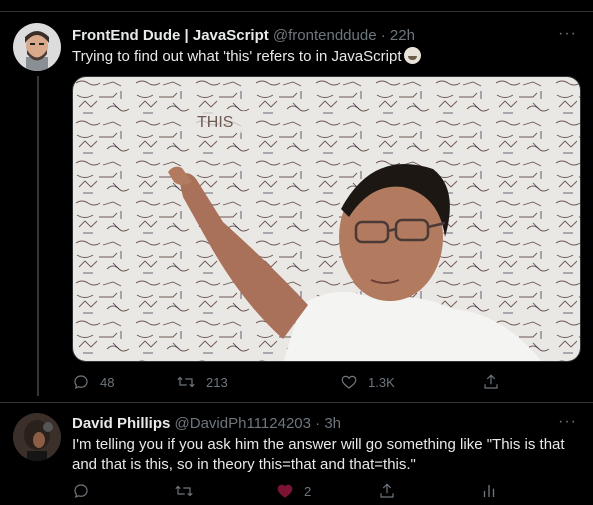 The height and width of the screenshot is (505, 593). Describe the element at coordinates (107, 382) in the screenshot. I see `reply-count: 48` at that location.